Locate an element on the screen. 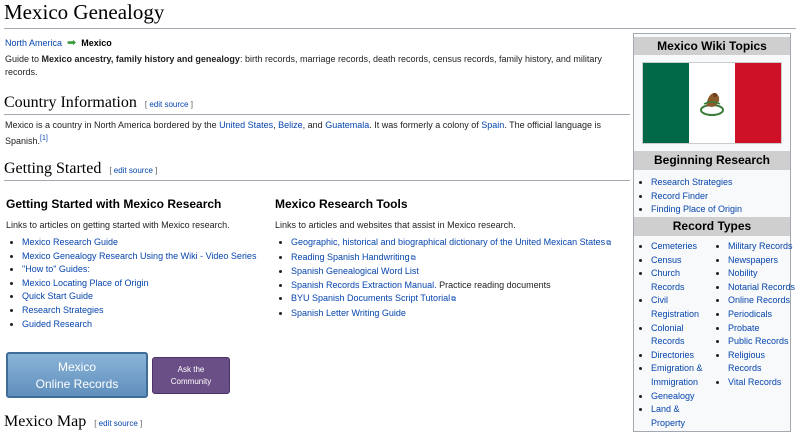 The width and height of the screenshot is (800, 432). left-column-title: Getting Started with Mexico Research is located at coordinates (114, 204).